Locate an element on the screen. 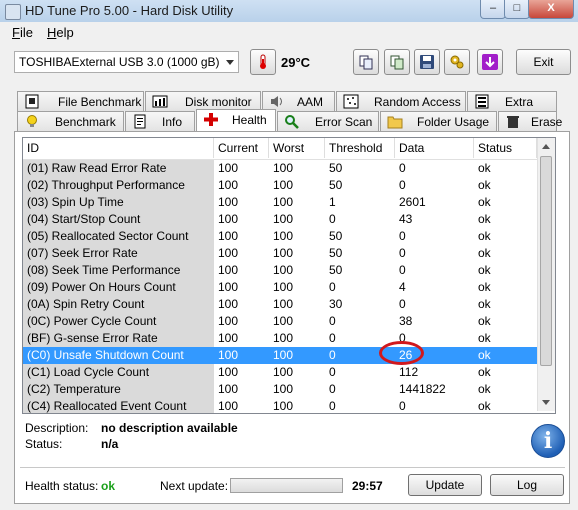 This screenshot has height=510, width=578. tab-disk-monitor: Disk monitor is located at coordinates (203, 101).